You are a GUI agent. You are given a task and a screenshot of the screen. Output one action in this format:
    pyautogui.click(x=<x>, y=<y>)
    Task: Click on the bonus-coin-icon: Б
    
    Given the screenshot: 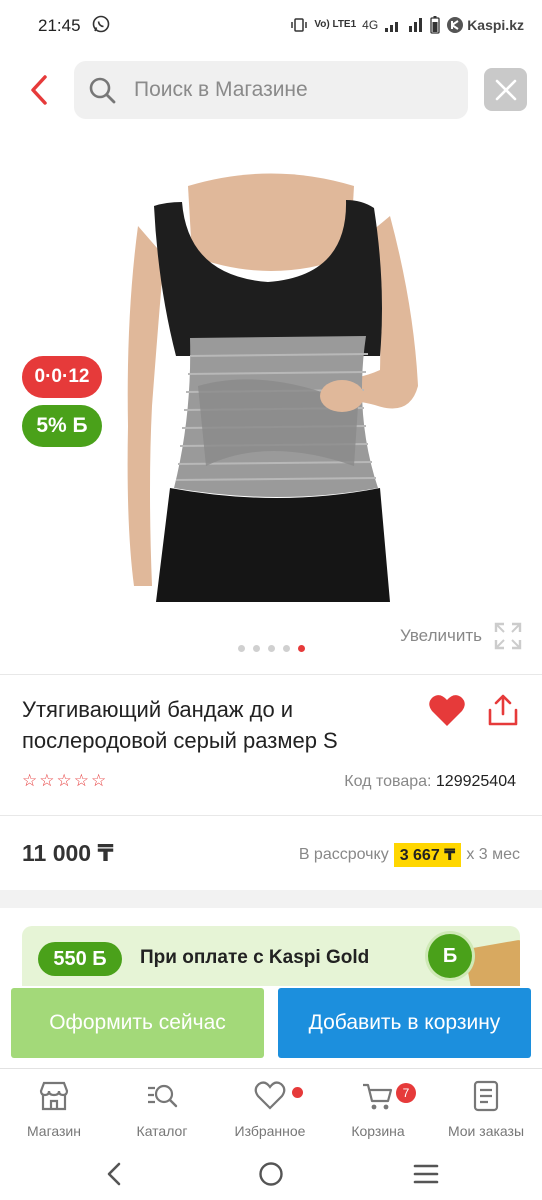 What is the action you would take?
    pyautogui.click(x=450, y=956)
    